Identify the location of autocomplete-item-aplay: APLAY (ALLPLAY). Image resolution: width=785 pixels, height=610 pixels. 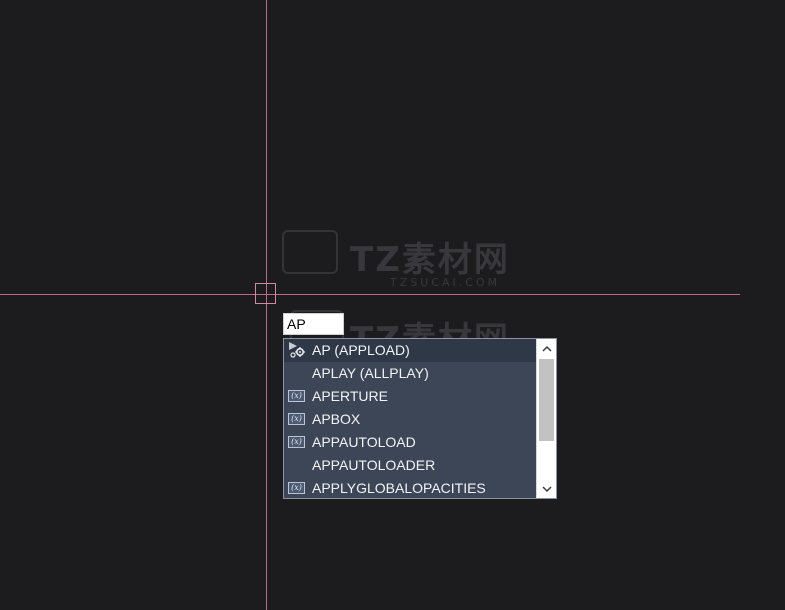
(410, 373).